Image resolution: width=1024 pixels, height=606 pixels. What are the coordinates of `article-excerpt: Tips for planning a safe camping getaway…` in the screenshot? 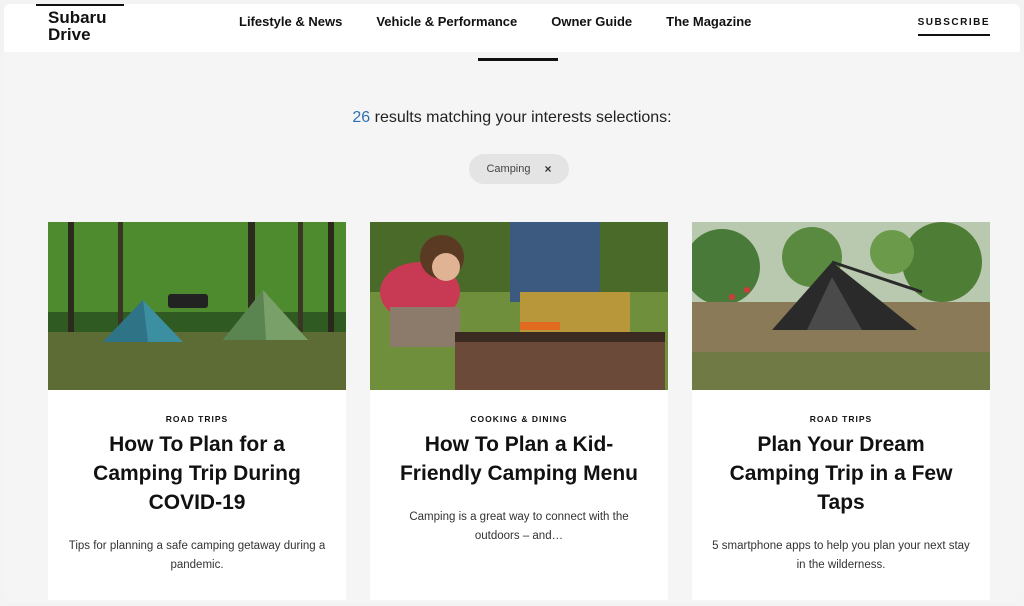 It's located at (197, 555).